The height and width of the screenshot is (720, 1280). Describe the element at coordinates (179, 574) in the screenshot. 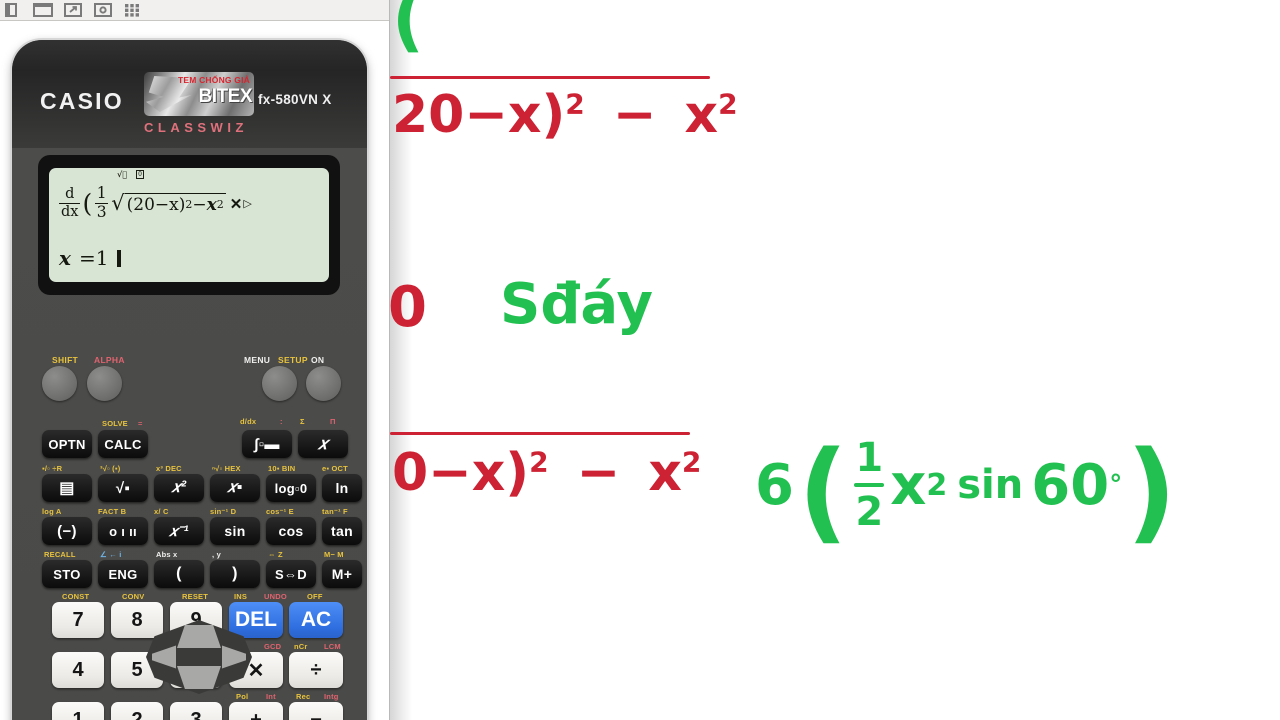

I see `open-paren-key: (` at that location.